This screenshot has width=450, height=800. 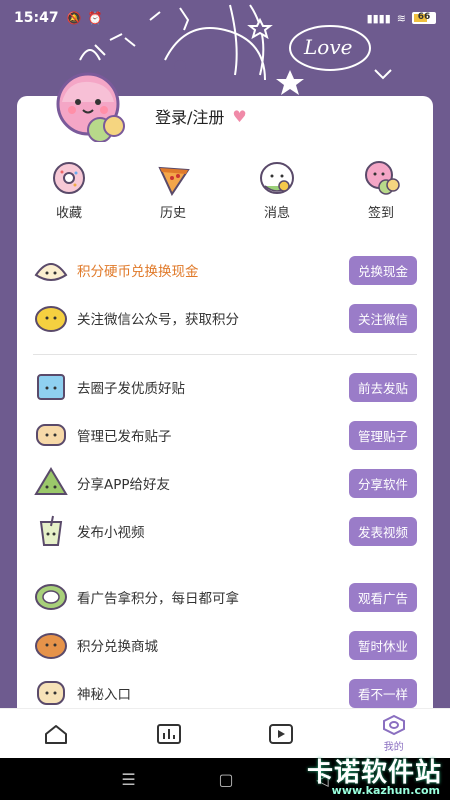 I want to click on list-item: 分享APP给好友 分享软件, so click(x=225, y=483).